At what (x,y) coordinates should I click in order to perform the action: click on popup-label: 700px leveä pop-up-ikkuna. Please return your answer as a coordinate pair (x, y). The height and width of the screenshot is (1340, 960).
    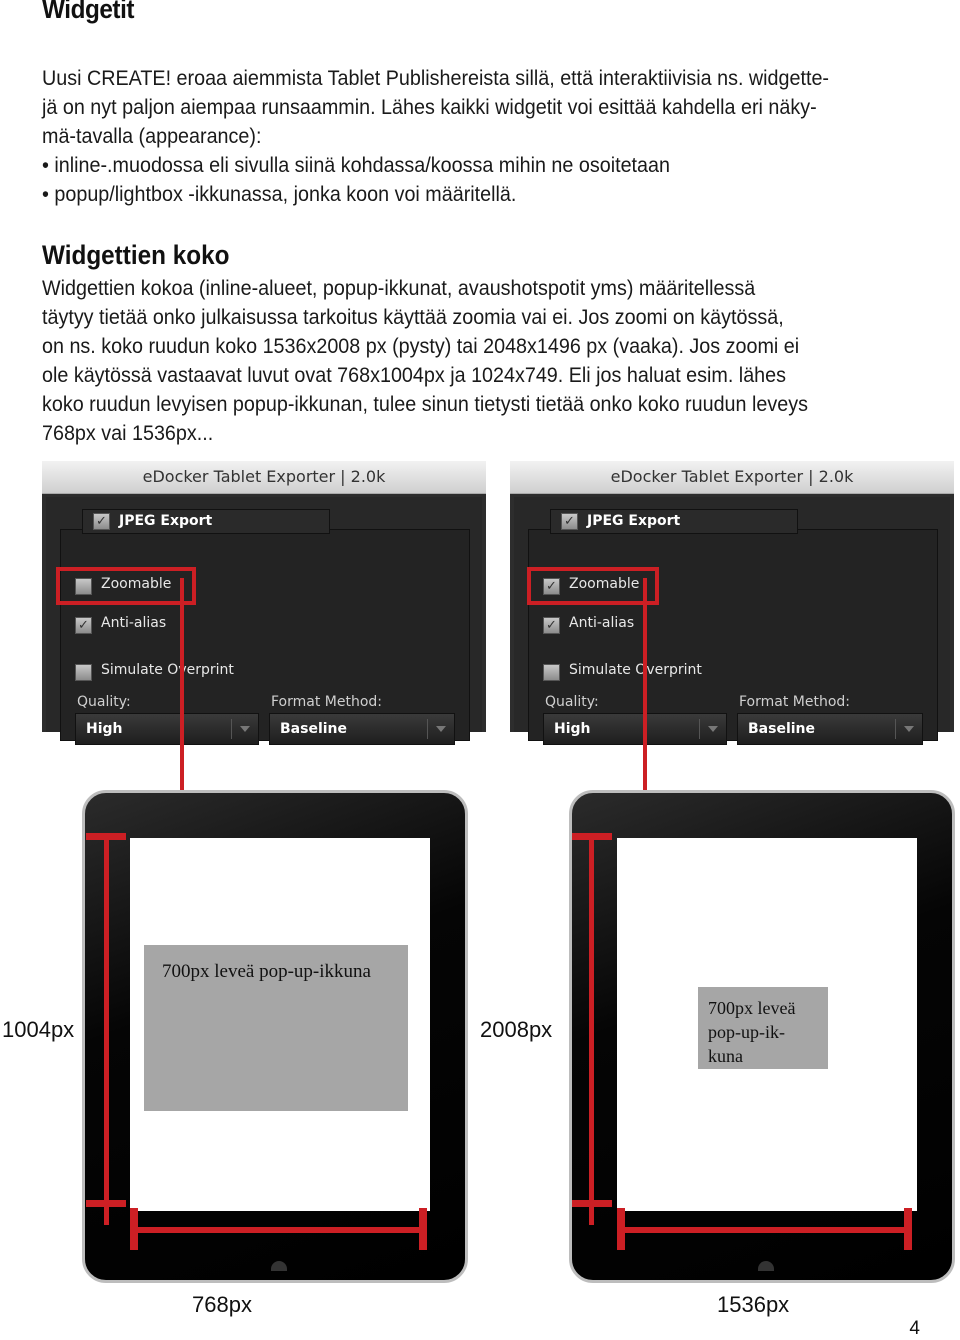
    Looking at the image, I should click on (266, 971).